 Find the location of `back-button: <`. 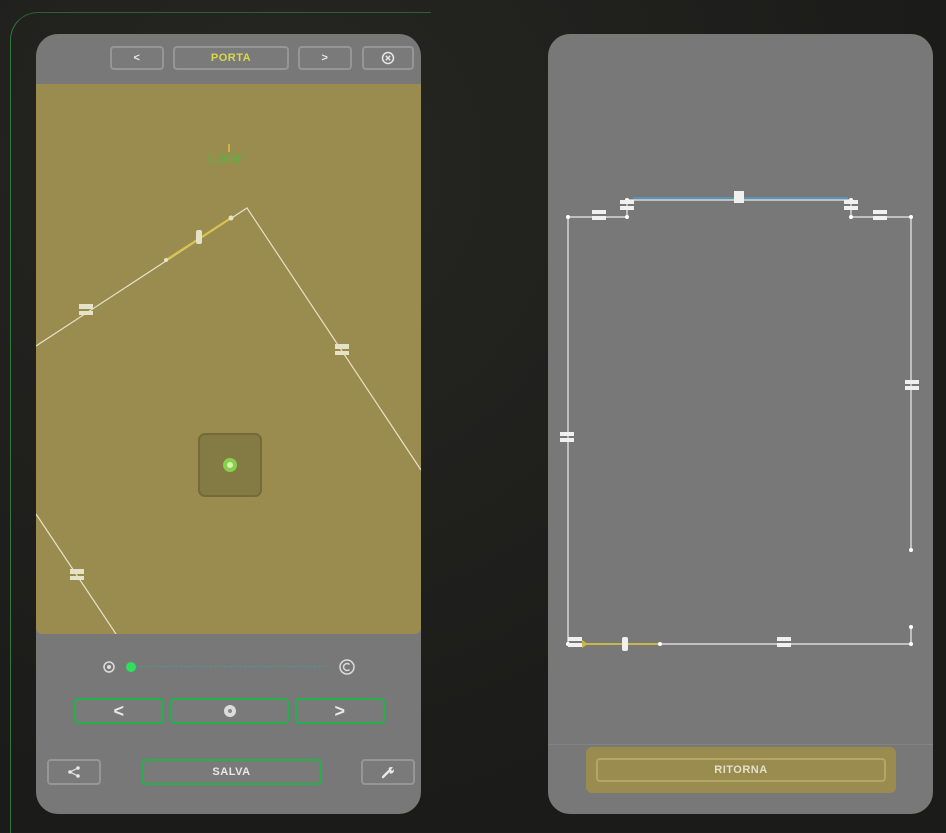

back-button: < is located at coordinates (119, 711).